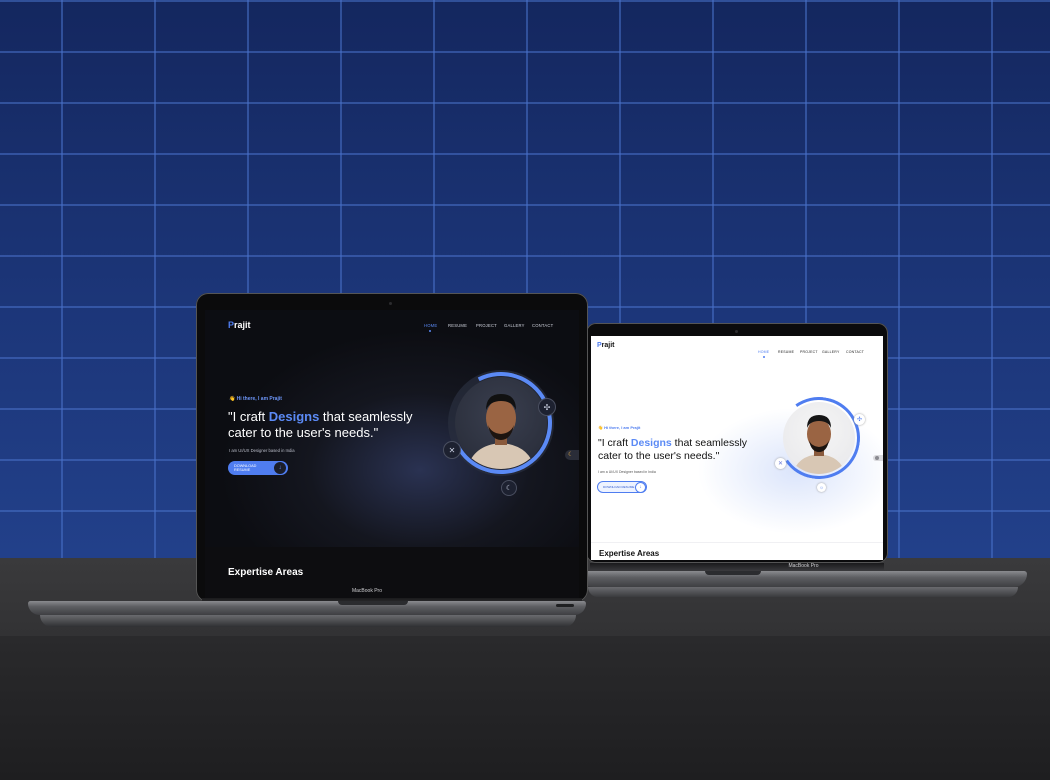 Image resolution: width=1050 pixels, height=780 pixels. What do you see at coordinates (803, 575) in the screenshot?
I see `light-laptop-base: MacBook Pro` at bounding box center [803, 575].